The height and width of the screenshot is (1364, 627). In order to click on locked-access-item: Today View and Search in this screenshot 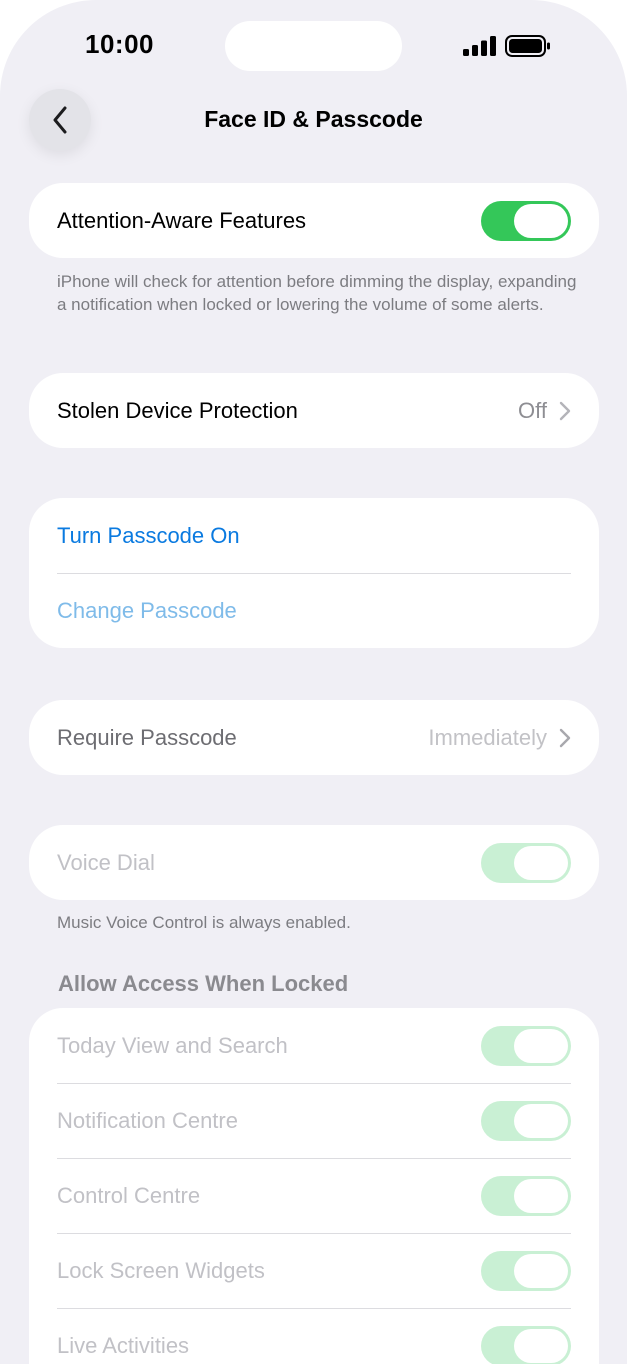, I will do `click(314, 1045)`.